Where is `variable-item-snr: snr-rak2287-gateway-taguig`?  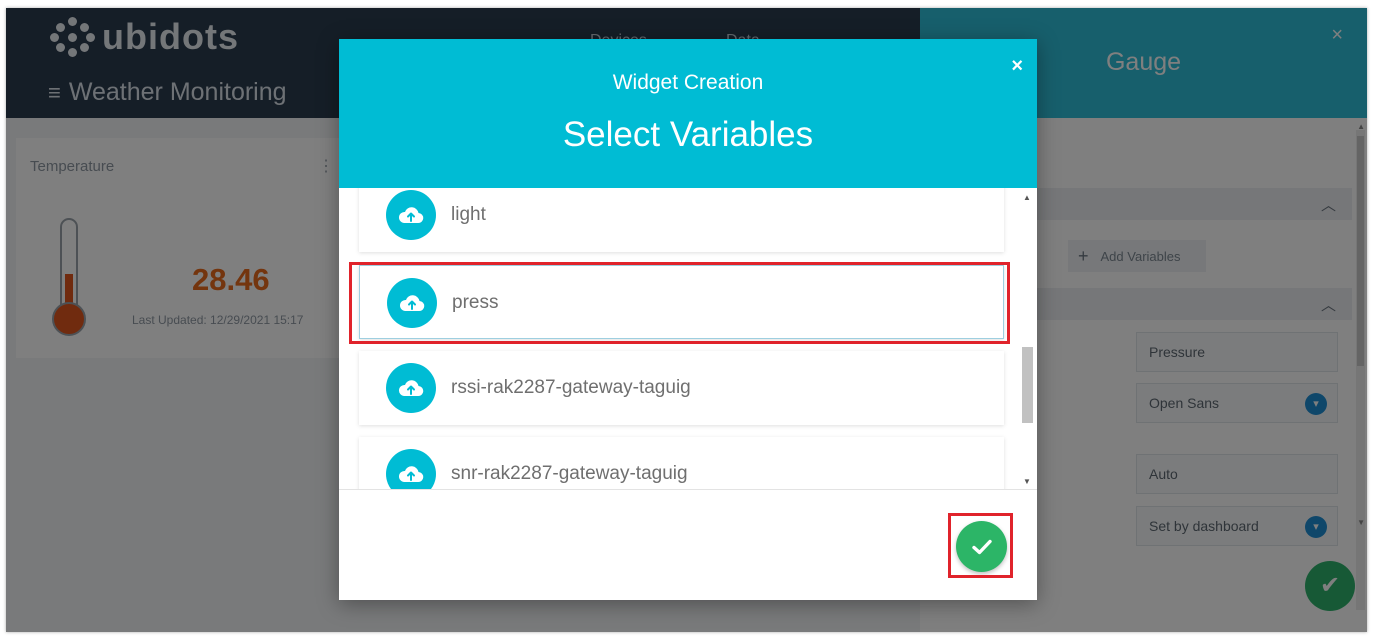
variable-item-snr: snr-rak2287-gateway-taguig is located at coordinates (681, 463).